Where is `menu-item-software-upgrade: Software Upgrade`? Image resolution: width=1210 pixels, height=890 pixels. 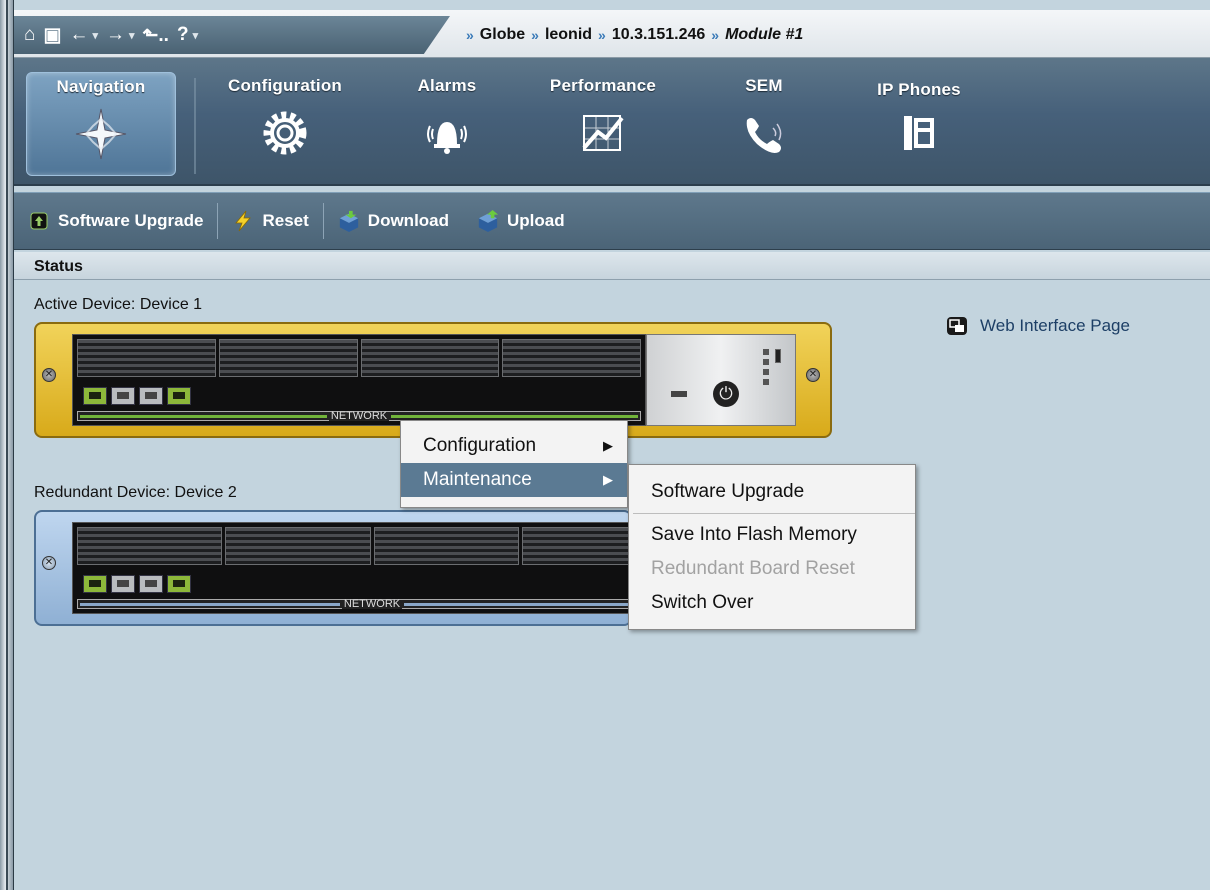
menu-item-software-upgrade: Software Upgrade is located at coordinates (772, 492).